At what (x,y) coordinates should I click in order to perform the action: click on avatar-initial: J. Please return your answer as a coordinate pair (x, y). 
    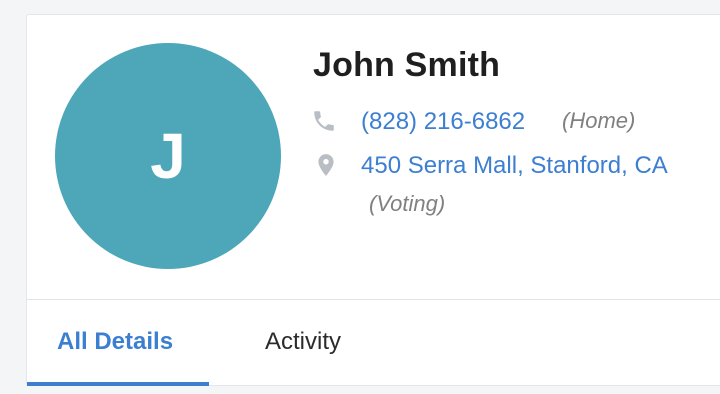
    Looking at the image, I should click on (168, 156).